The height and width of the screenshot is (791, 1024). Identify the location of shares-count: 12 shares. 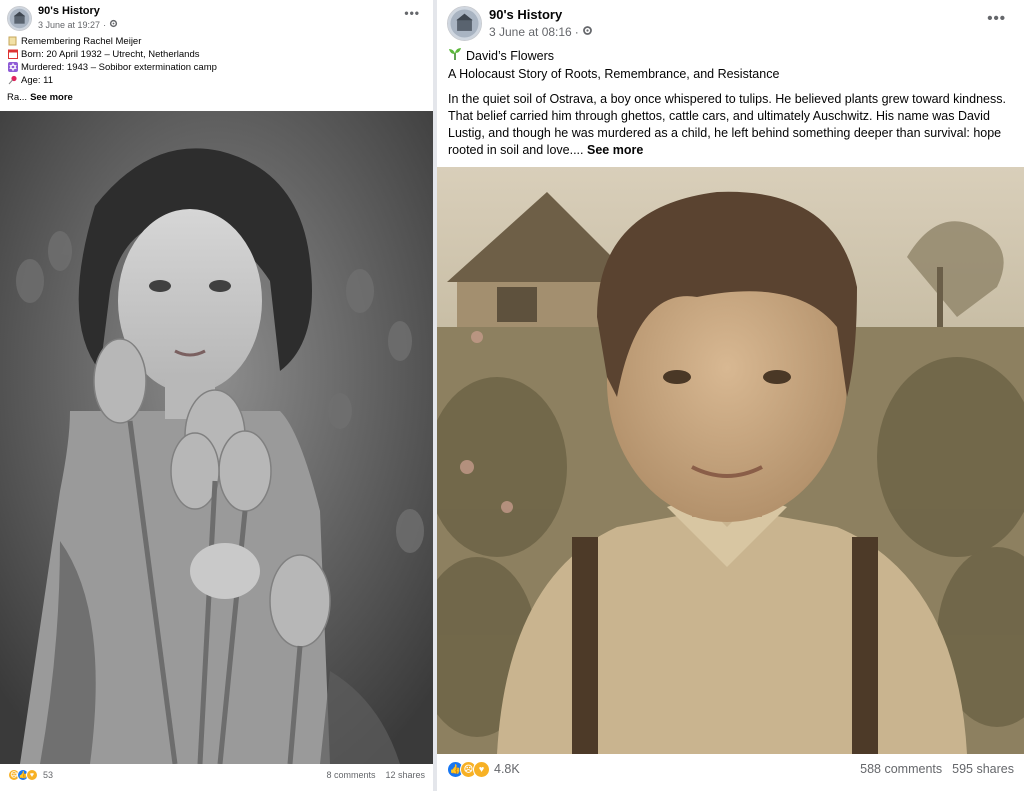
(405, 775).